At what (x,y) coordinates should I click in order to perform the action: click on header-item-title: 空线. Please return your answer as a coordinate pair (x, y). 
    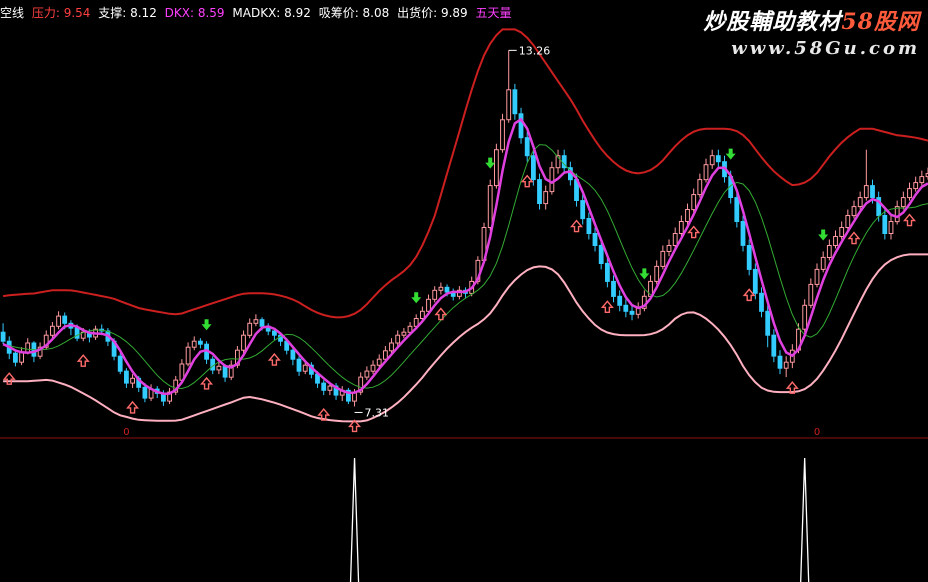
    Looking at the image, I should click on (12, 13).